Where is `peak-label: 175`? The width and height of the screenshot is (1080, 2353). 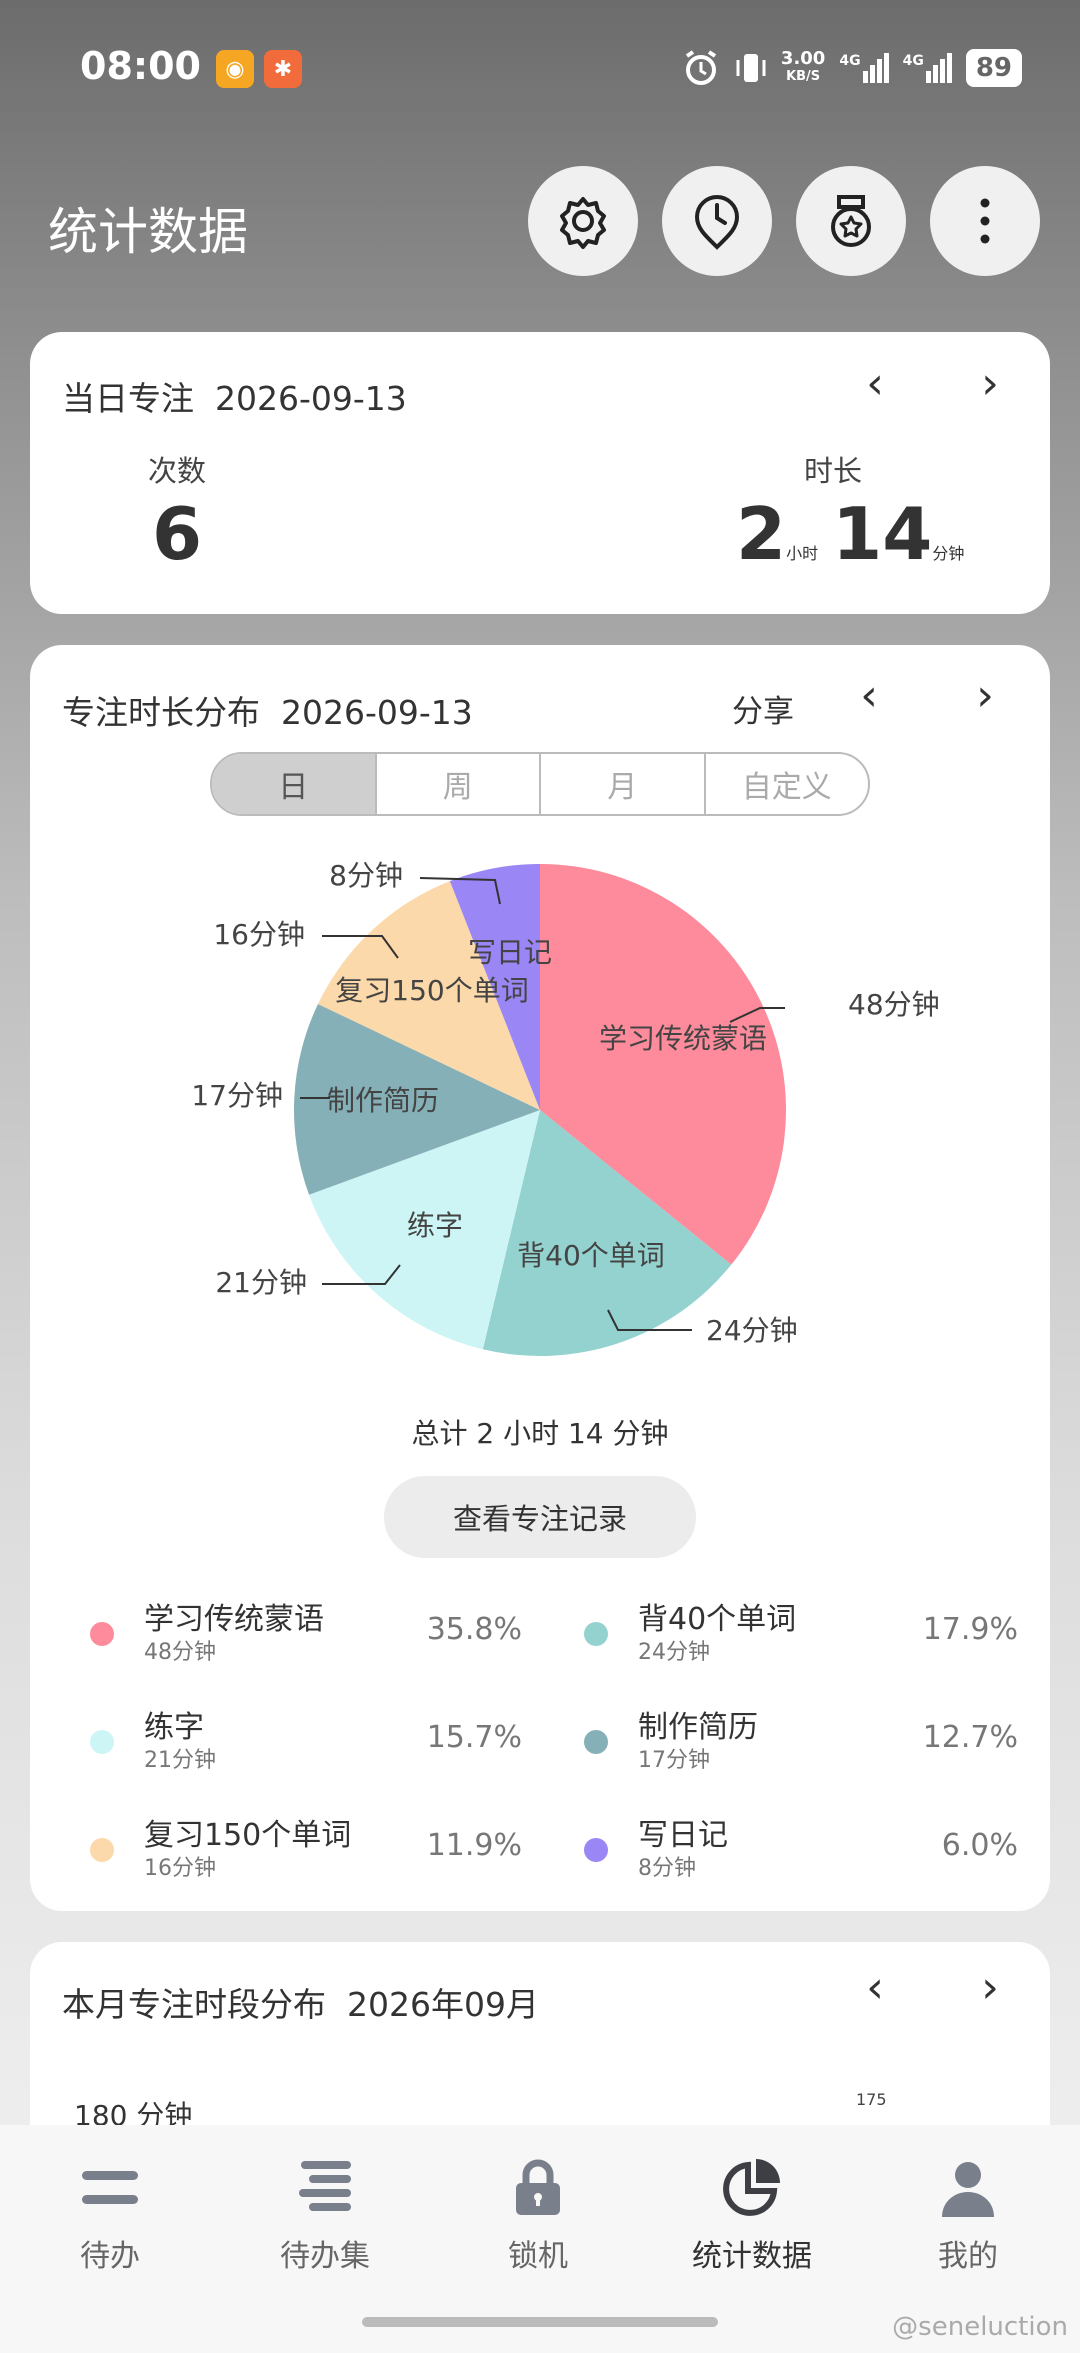 peak-label: 175 is located at coordinates (871, 2099).